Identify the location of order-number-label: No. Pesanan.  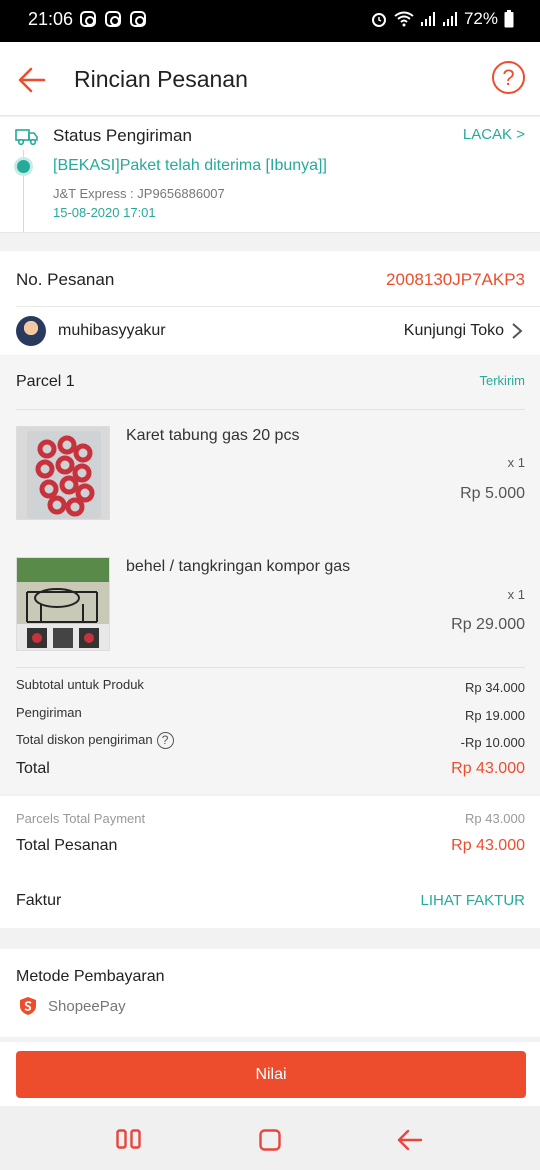
(65, 279).